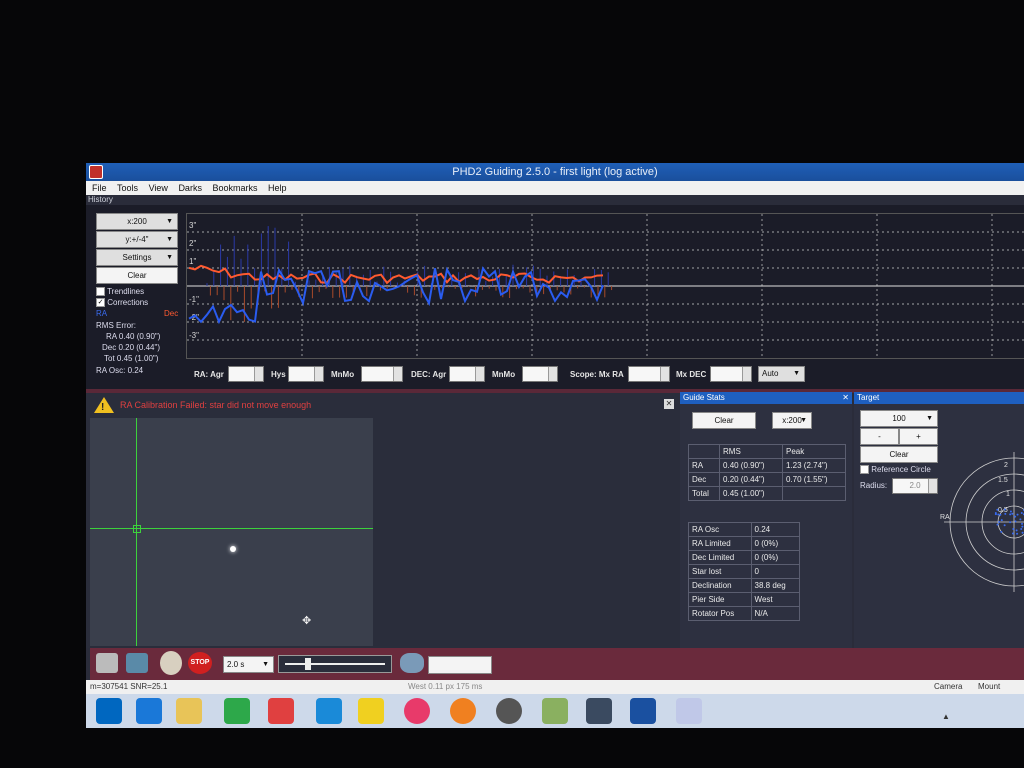 The height and width of the screenshot is (768, 1024). What do you see at coordinates (99, 188) in the screenshot?
I see `menu-file: File` at bounding box center [99, 188].